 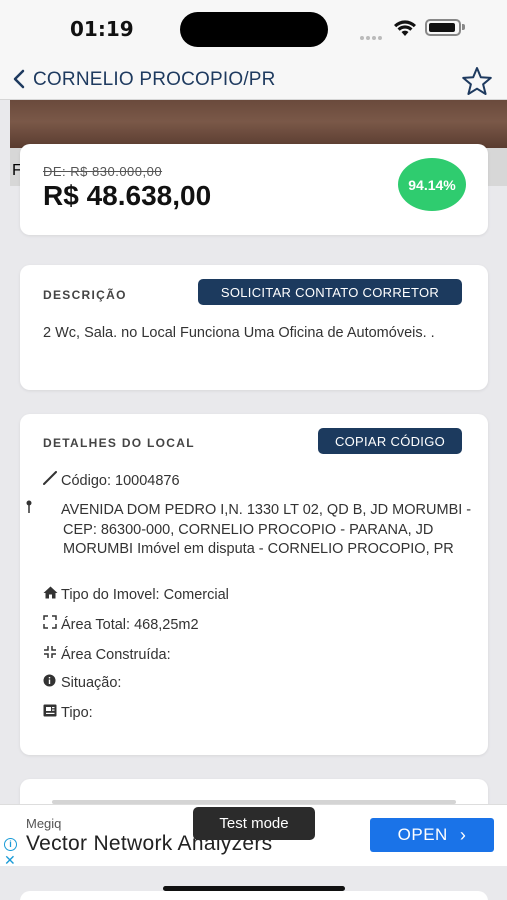 I want to click on home-indicator, so click(x=254, y=888).